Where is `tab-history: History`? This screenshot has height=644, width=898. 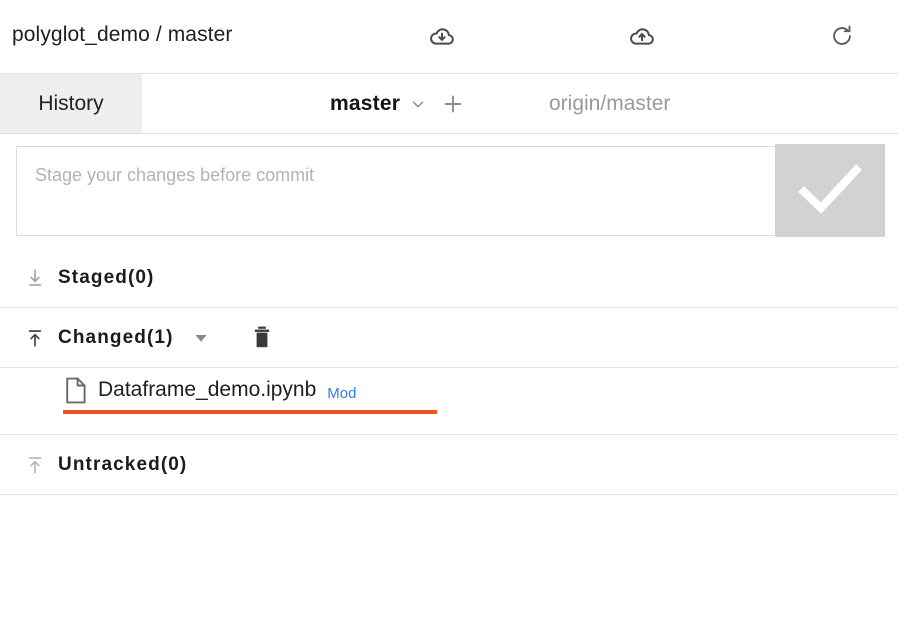 tab-history: History is located at coordinates (71, 103).